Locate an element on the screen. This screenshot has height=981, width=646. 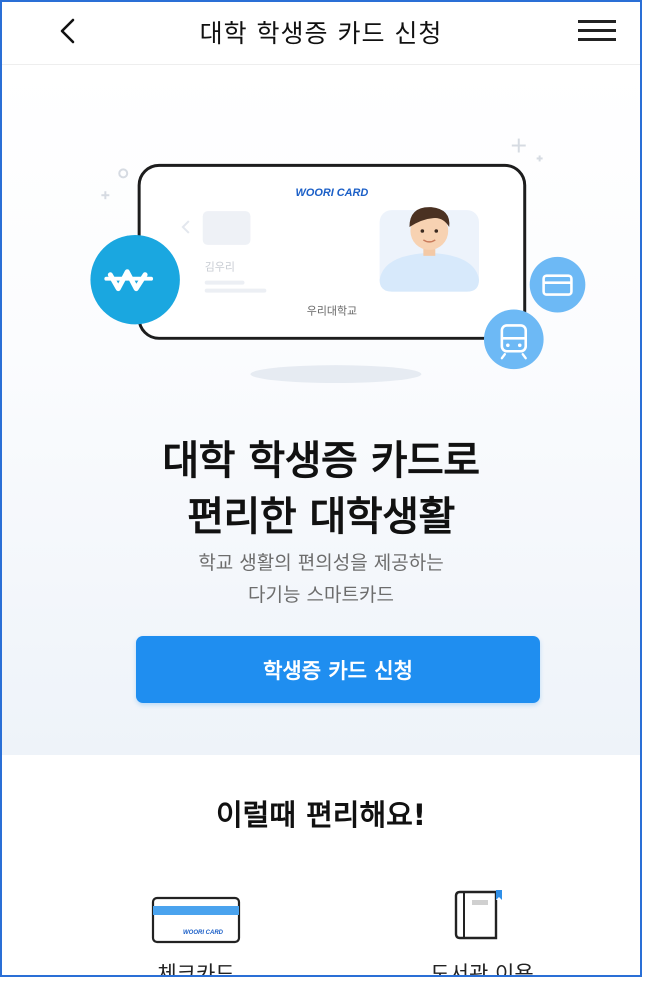
check-card-icon: WOORI CARD is located at coordinates (196, 920).